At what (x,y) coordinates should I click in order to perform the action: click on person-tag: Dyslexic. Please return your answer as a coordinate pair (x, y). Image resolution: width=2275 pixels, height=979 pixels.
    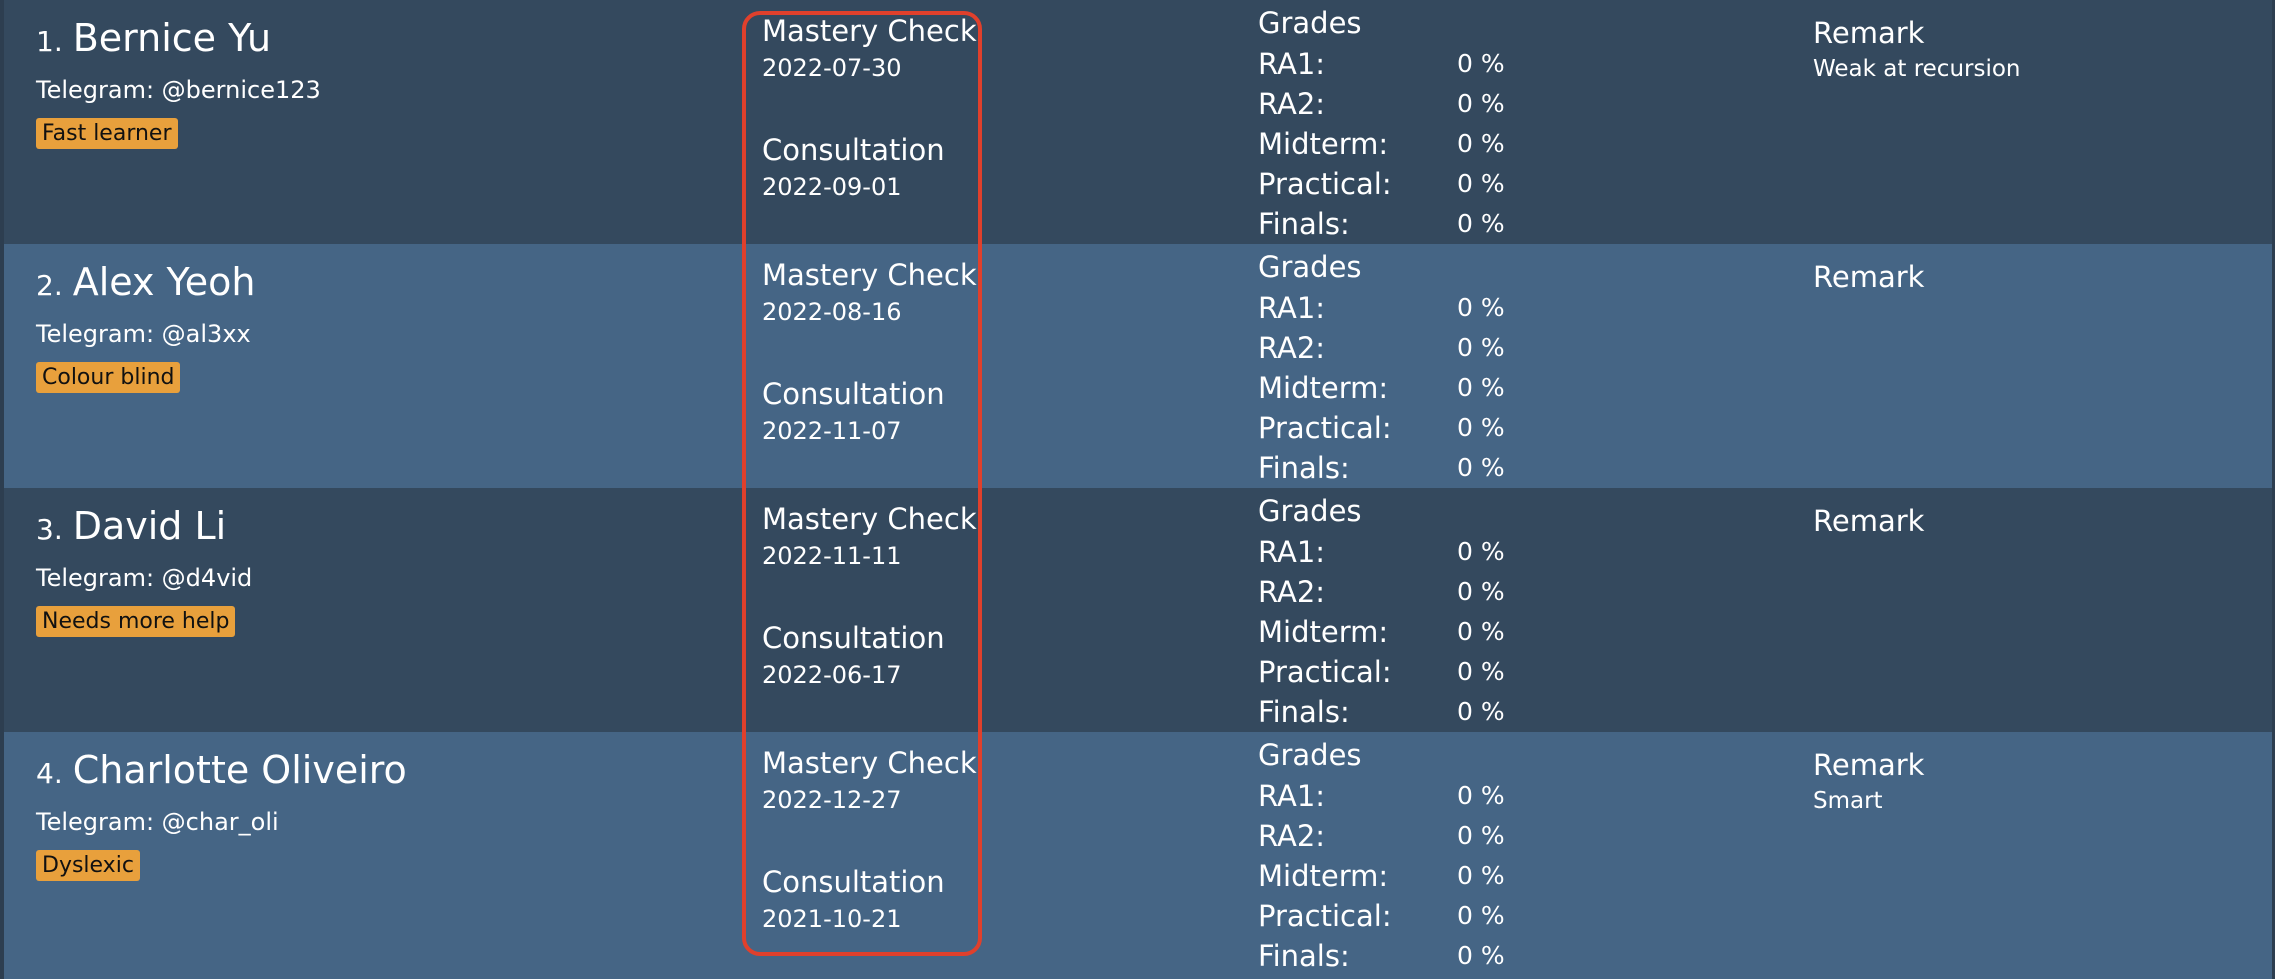
    Looking at the image, I should click on (88, 865).